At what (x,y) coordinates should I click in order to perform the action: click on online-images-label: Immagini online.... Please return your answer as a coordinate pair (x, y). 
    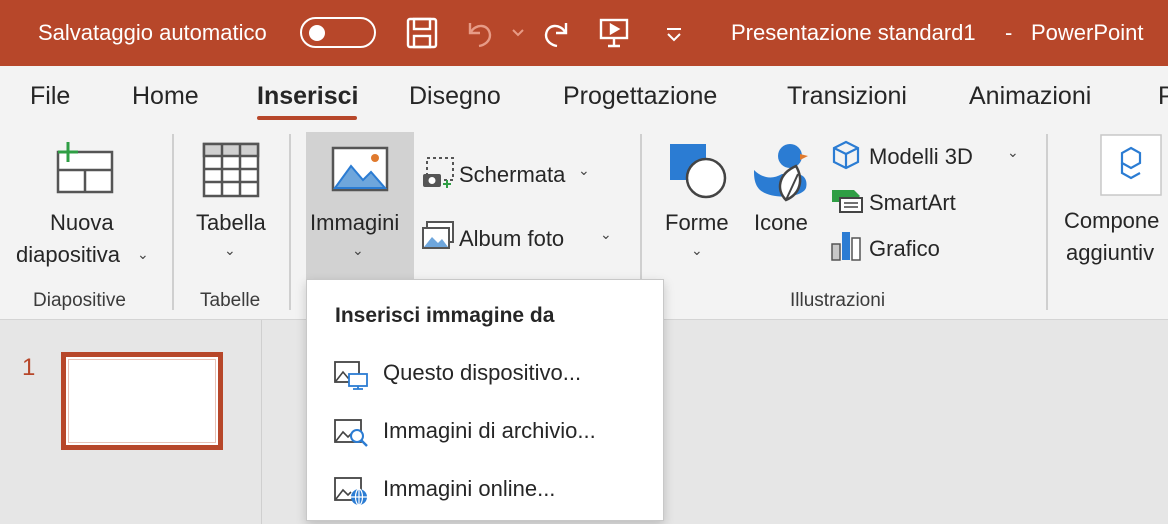
    Looking at the image, I should click on (469, 488).